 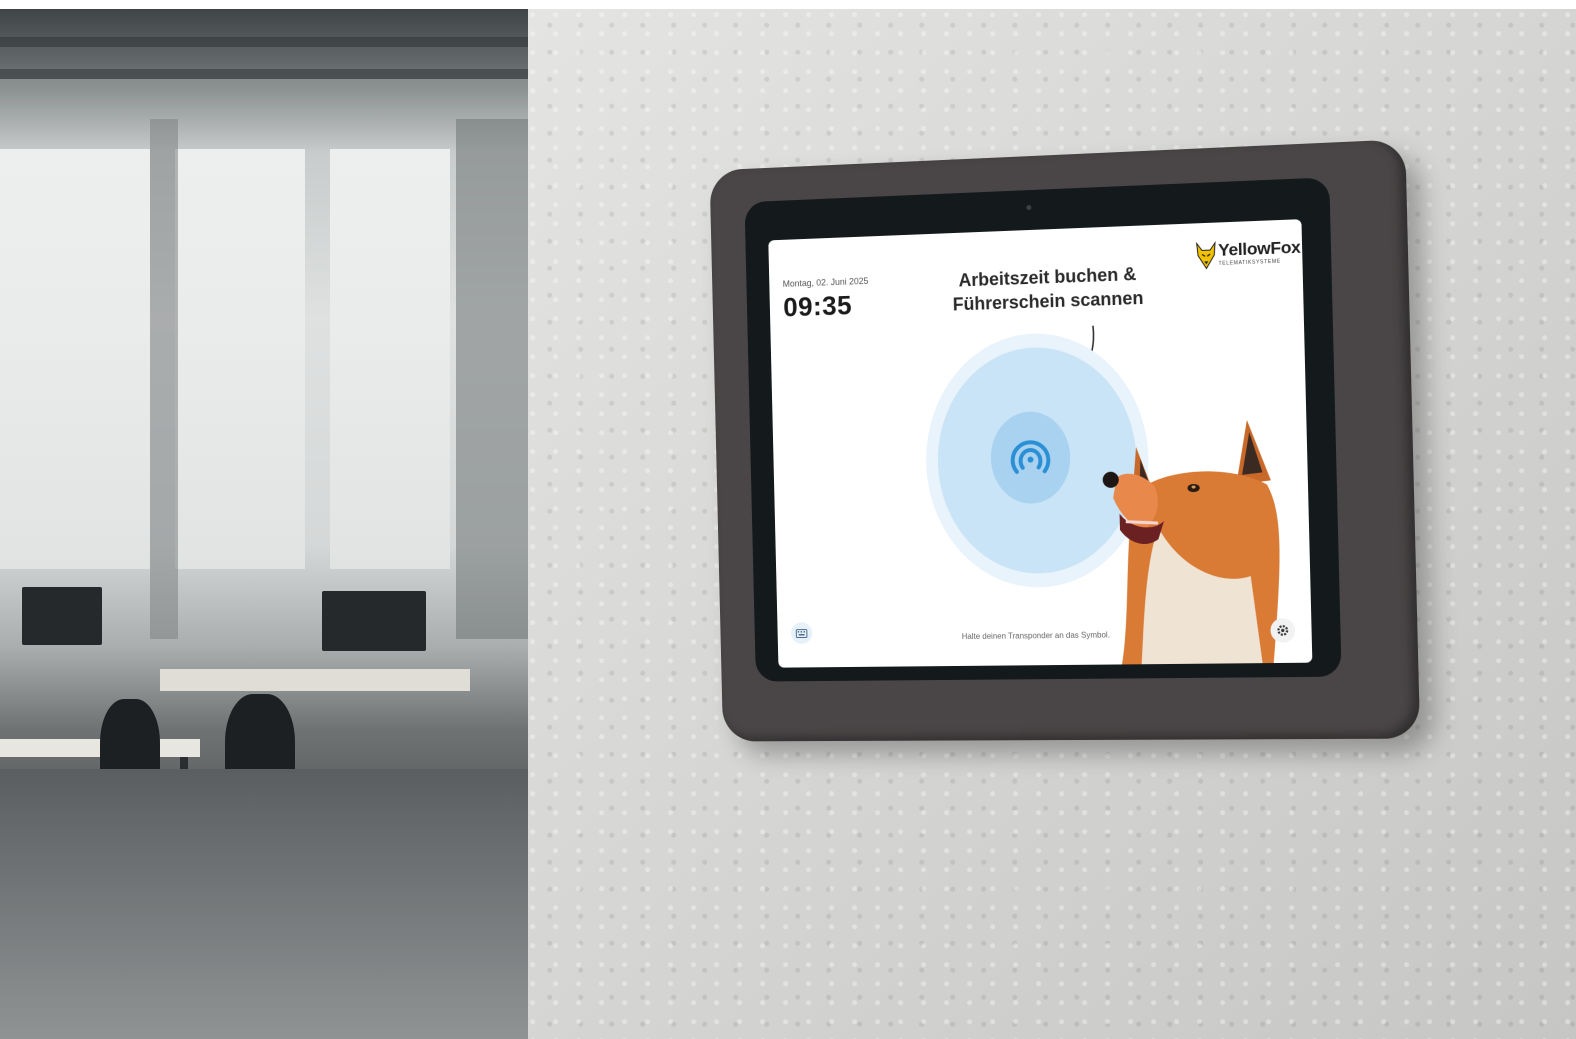 What do you see at coordinates (1249, 262) in the screenshot?
I see `logo-tagline: TELEMATIKSYSTEME` at bounding box center [1249, 262].